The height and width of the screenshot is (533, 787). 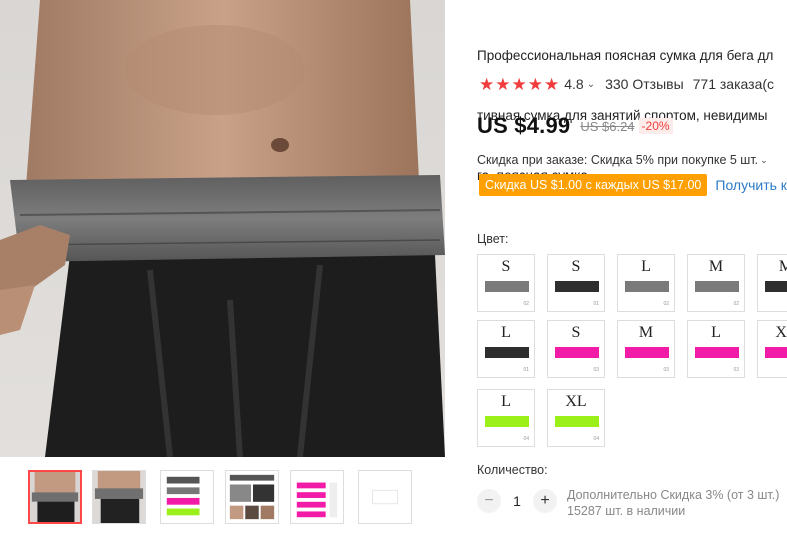 What do you see at coordinates (644, 84) in the screenshot?
I see `reviews-link: 330 Отзывы` at bounding box center [644, 84].